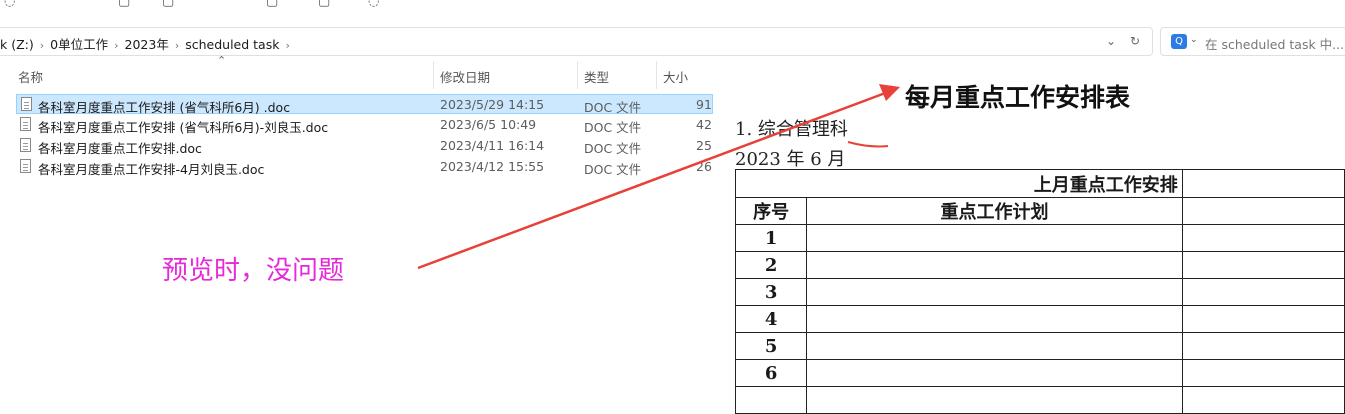 The height and width of the screenshot is (414, 1345). Describe the element at coordinates (253, 271) in the screenshot. I see `annotation-text: 预览时，没问题` at that location.